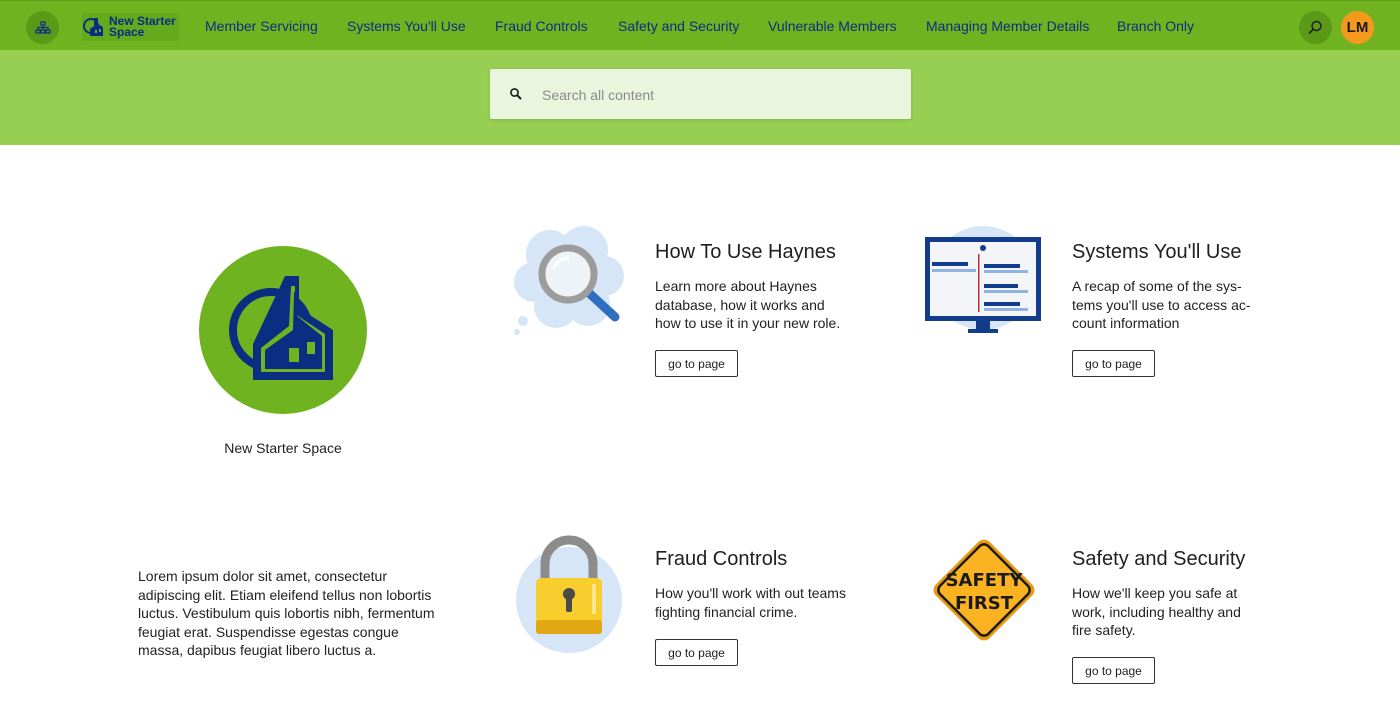 This screenshot has width=1400, height=718. Describe the element at coordinates (127, 32) in the screenshot. I see `logo-line2: Space` at that location.